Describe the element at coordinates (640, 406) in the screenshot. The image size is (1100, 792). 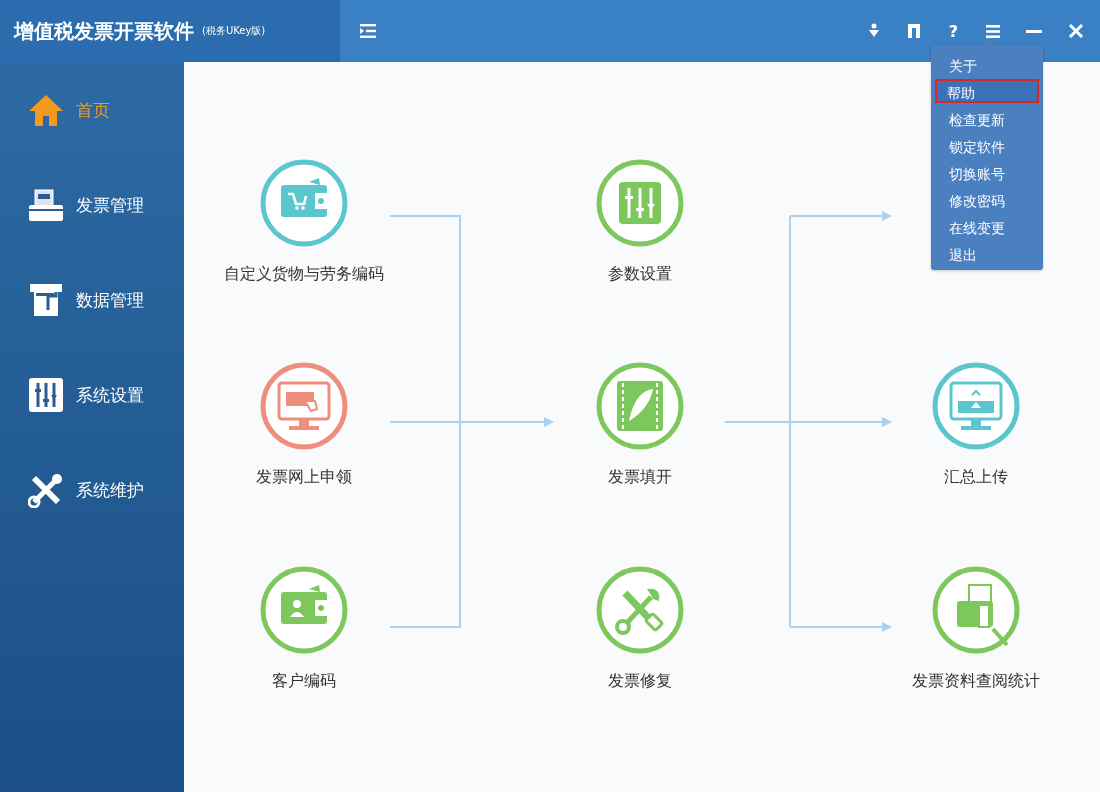
I see `film-feather-icon` at that location.